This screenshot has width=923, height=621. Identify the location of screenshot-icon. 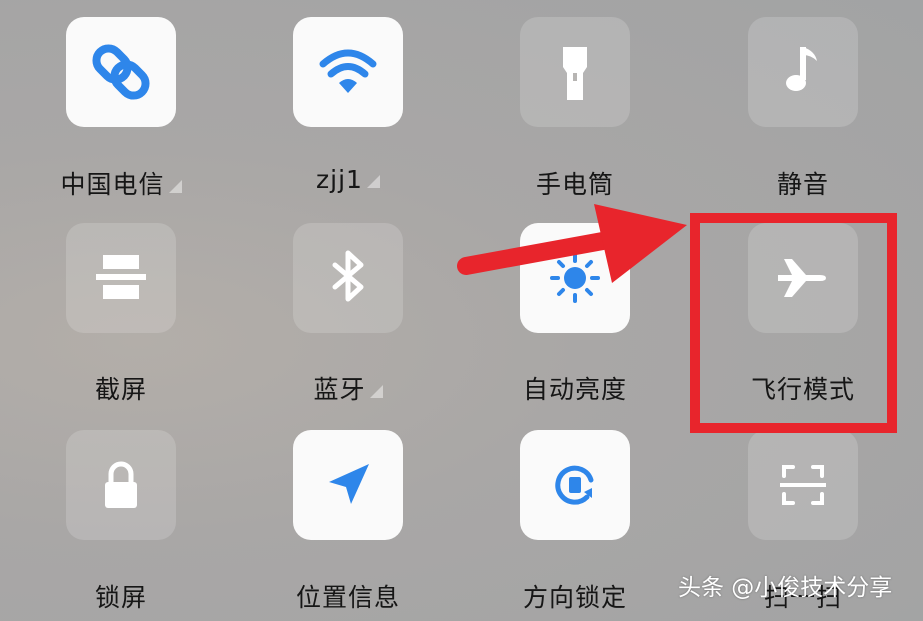
(121, 277).